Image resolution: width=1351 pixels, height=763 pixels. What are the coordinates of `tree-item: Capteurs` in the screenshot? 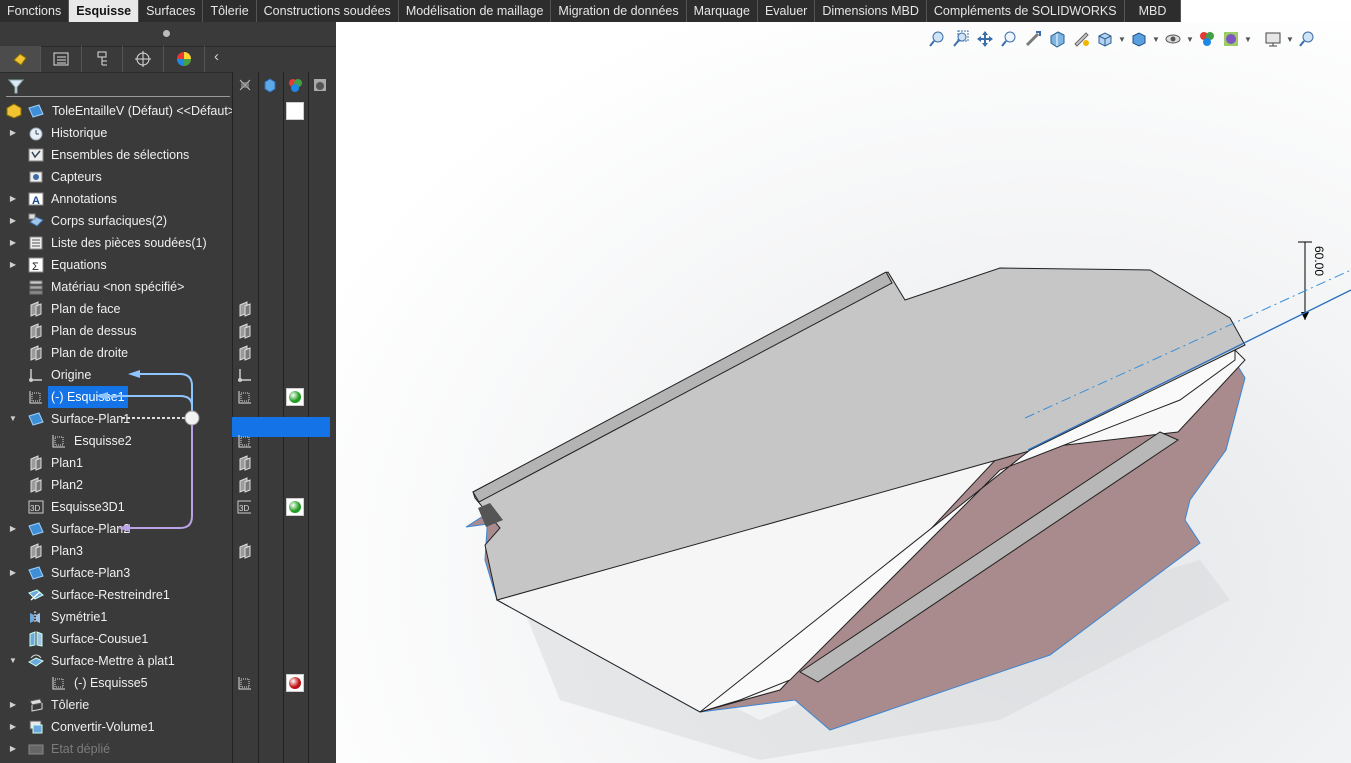 It's located at (116, 177).